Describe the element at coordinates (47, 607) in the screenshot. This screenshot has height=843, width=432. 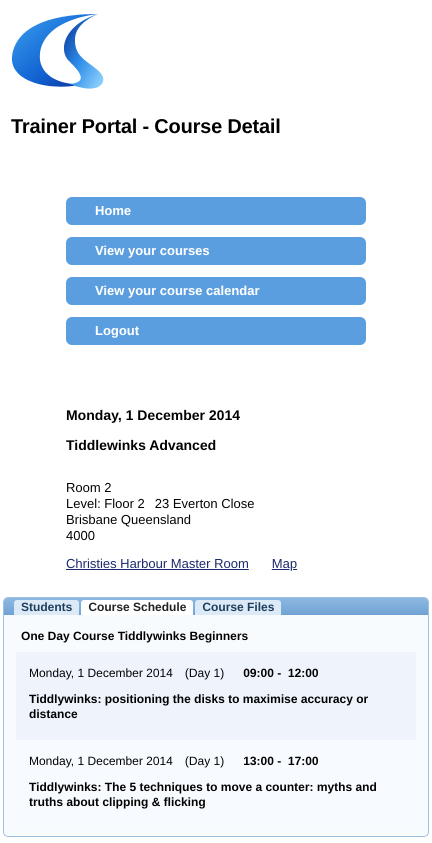
I see `tab: Students` at that location.